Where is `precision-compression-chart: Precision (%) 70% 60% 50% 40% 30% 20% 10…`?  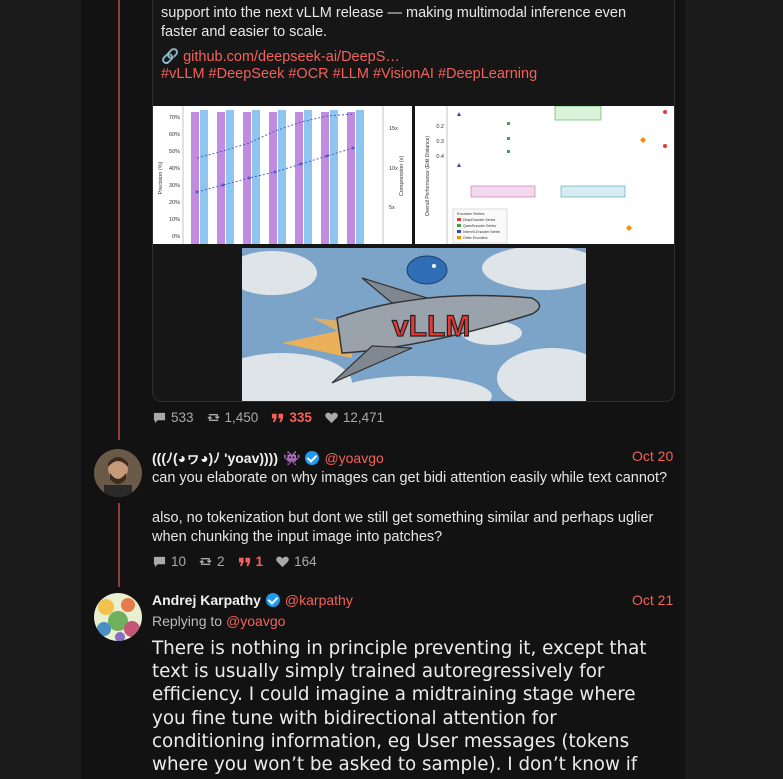
precision-compression-chart: Precision (%) 70% 60% 50% 40% 30% 20% 10… is located at coordinates (282, 175).